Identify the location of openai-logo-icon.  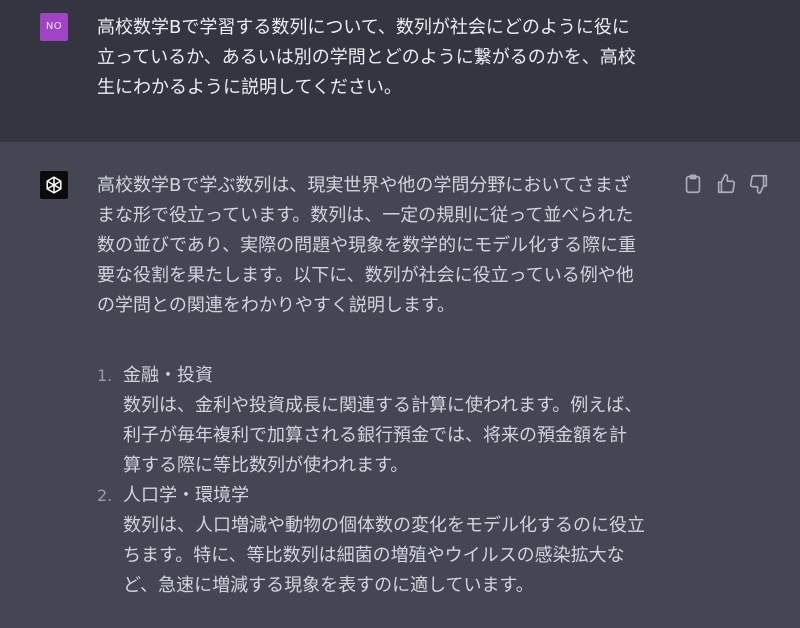
(54, 185).